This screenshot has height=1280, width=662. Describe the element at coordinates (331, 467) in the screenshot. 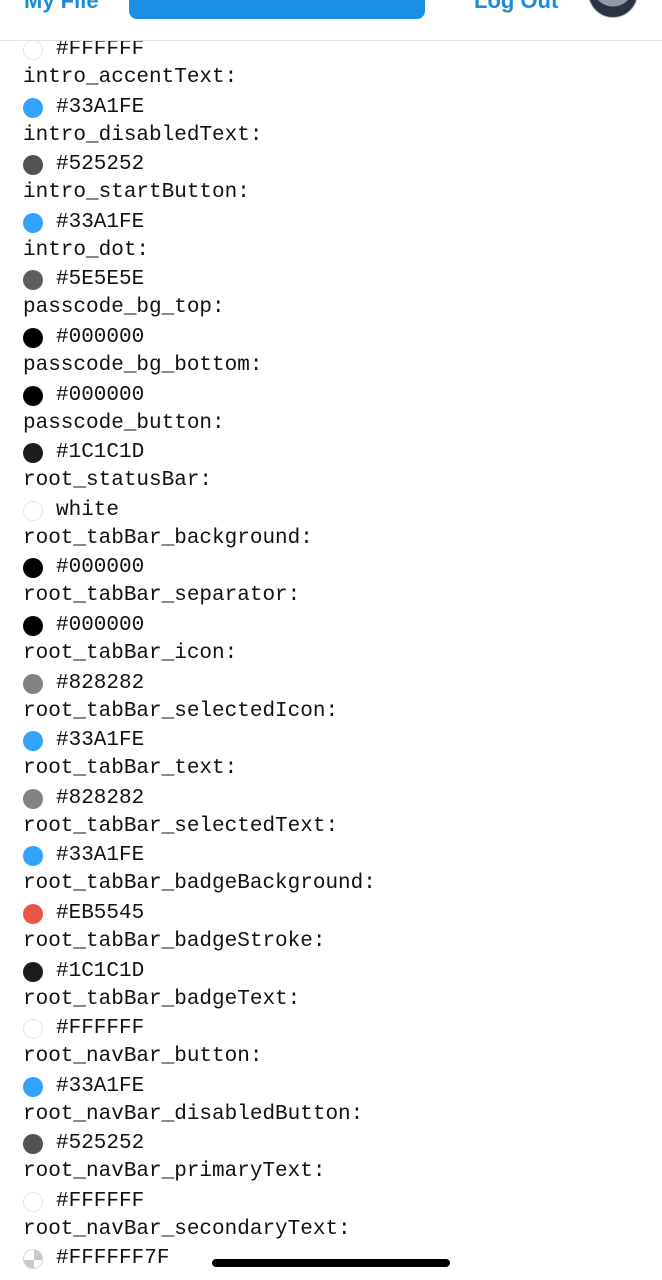

I see `color-row: #1C1C1D root_statusBar:` at that location.